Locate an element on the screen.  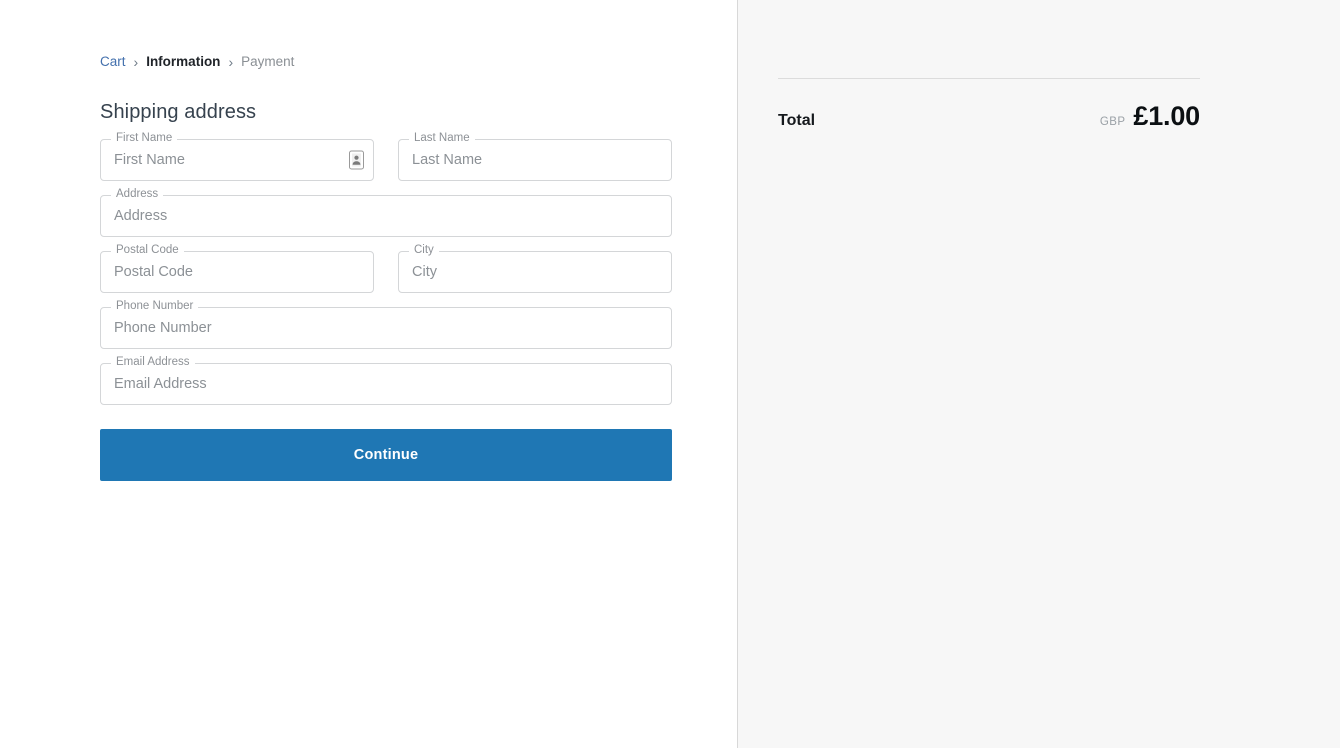
last-name-field: Last Name is located at coordinates (535, 156).